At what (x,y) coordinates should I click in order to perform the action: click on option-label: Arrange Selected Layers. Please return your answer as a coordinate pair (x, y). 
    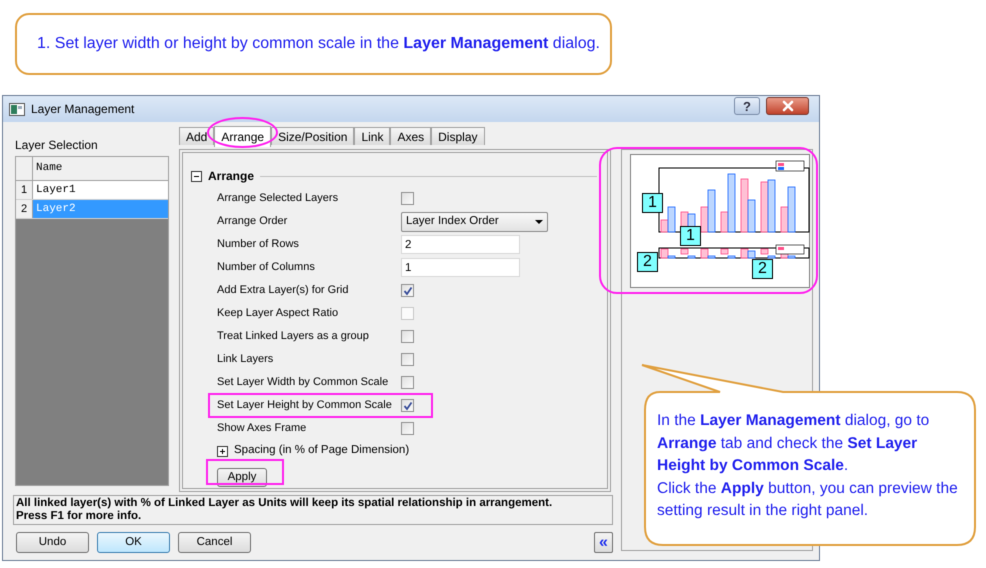
    Looking at the image, I should click on (278, 198).